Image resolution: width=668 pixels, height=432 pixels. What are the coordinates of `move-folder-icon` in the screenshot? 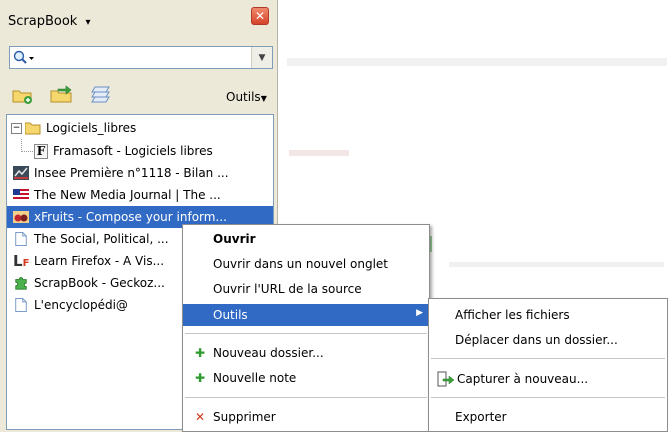 It's located at (62, 94).